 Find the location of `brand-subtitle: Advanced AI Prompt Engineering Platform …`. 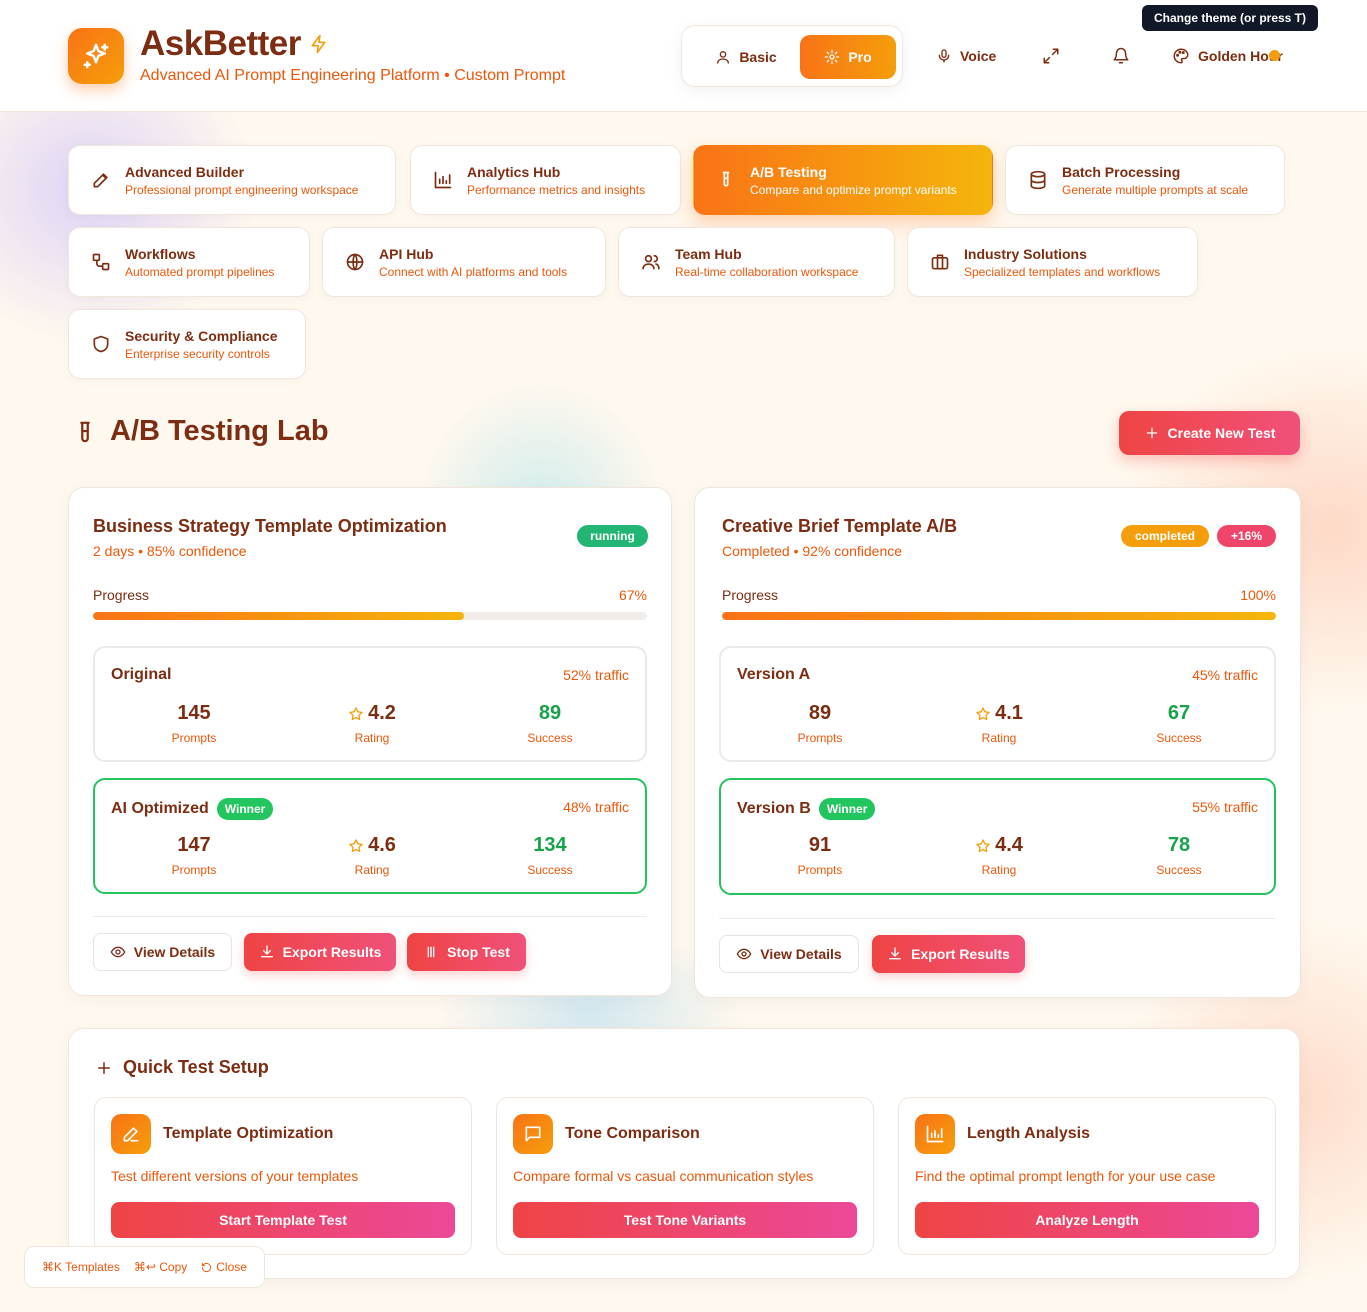

brand-subtitle: Advanced AI Prompt Engineering Platform … is located at coordinates (353, 75).